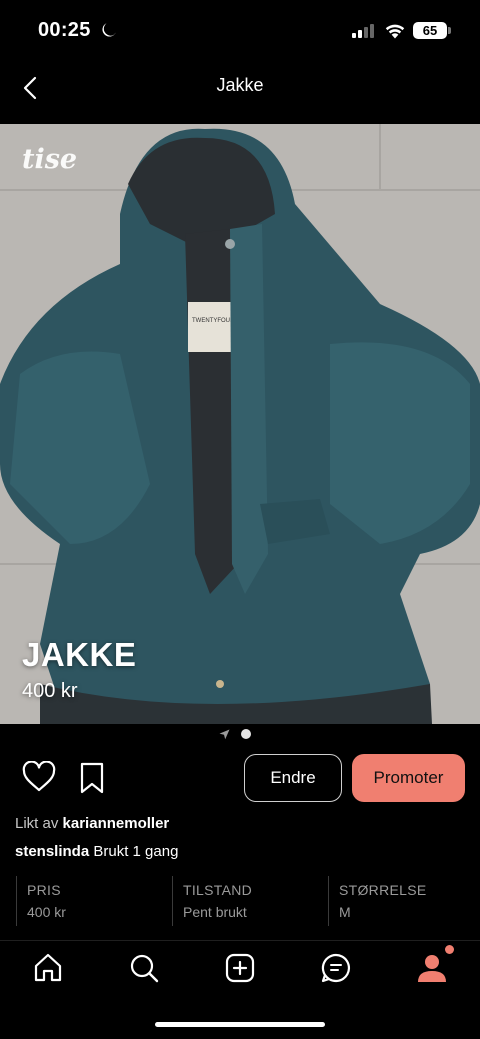  Describe the element at coordinates (224, 734) in the screenshot. I see `location-arrow-icon` at that location.